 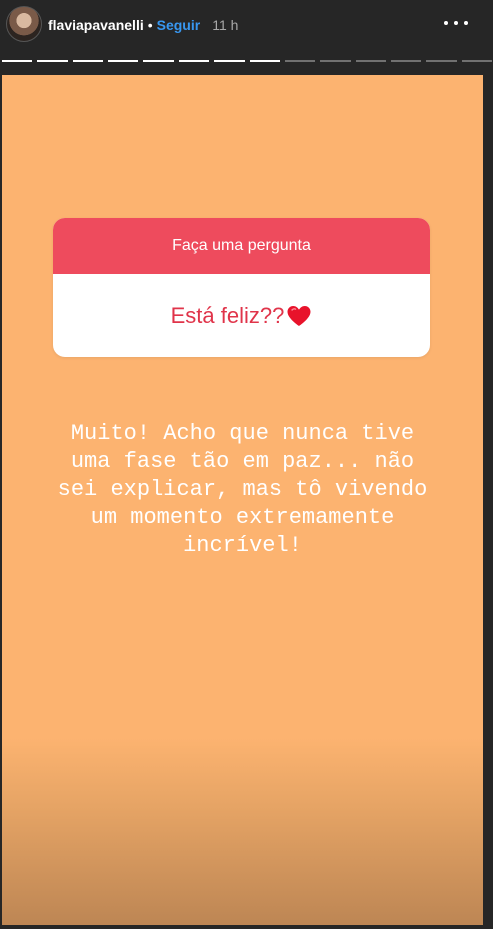 I want to click on header-meta: flaviapavanelli • Seguir 11 h, so click(x=143, y=25).